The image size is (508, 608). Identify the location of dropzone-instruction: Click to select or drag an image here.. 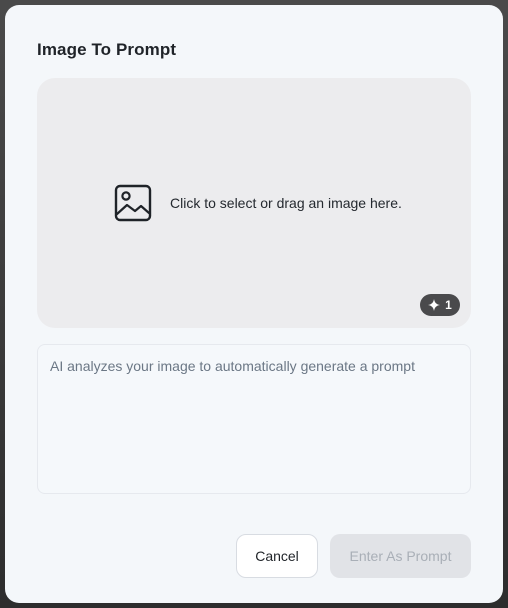
(286, 203).